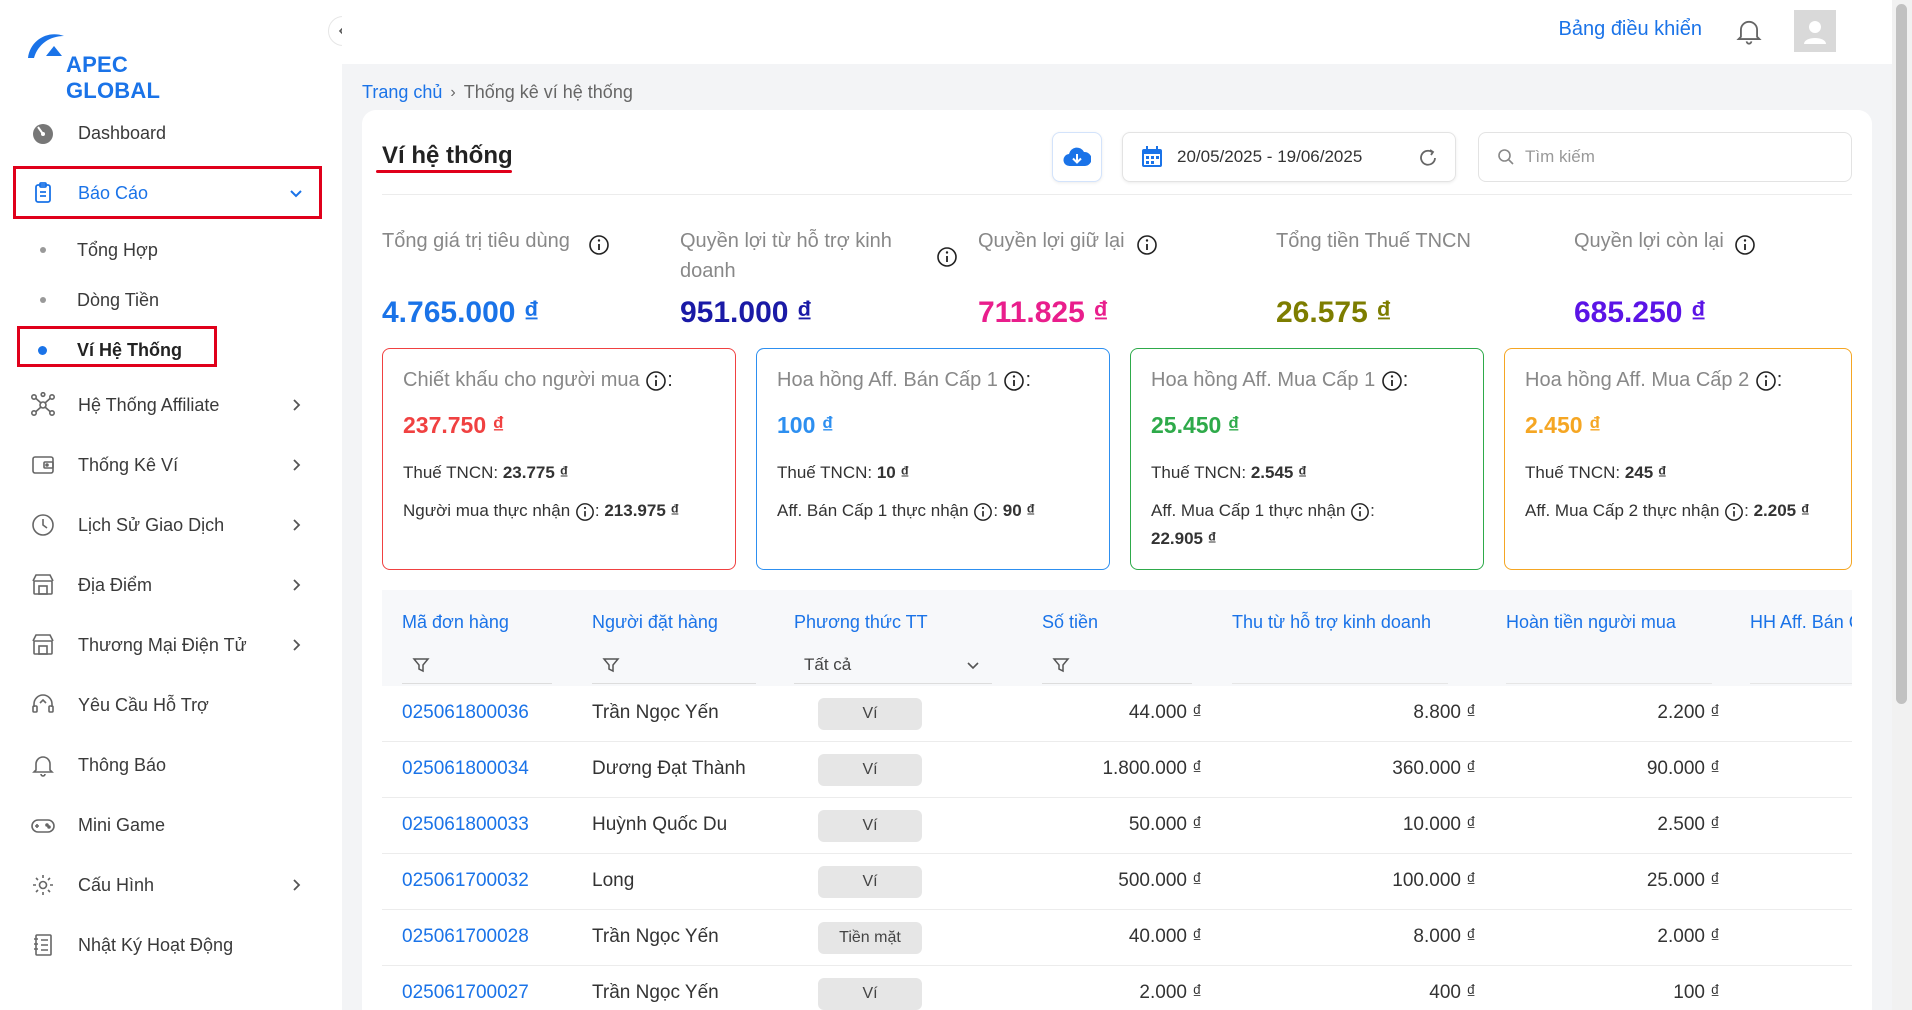 The width and height of the screenshot is (1912, 1010). What do you see at coordinates (461, 312) in the screenshot?
I see `stat-value: 4.765.000 ₫` at bounding box center [461, 312].